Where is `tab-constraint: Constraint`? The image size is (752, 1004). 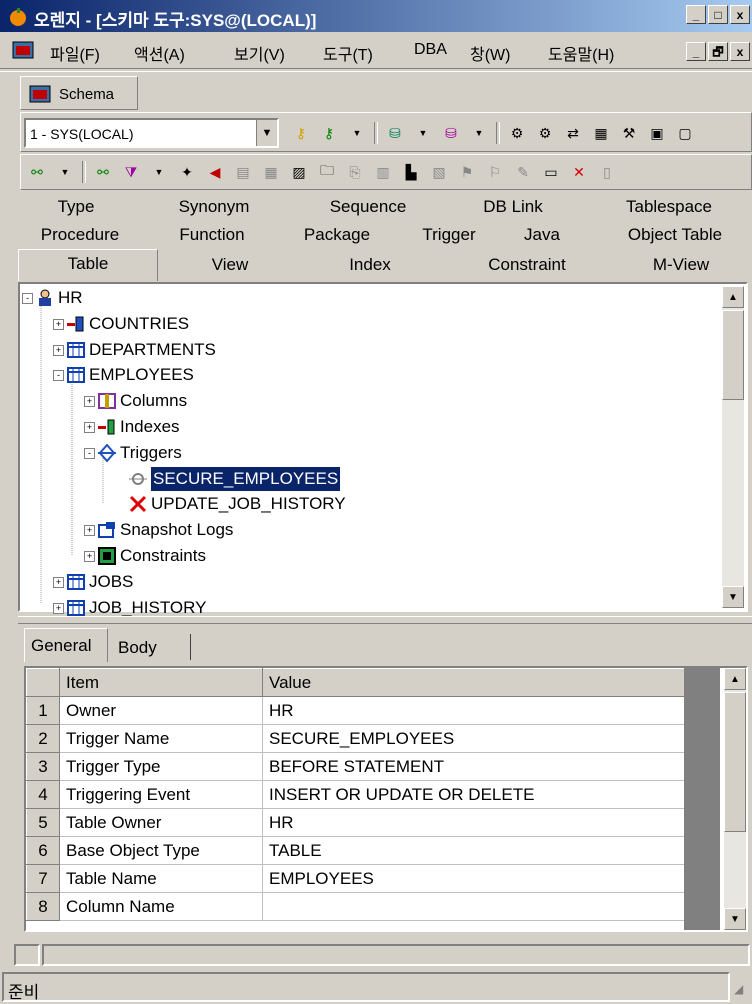
tab-constraint: Constraint is located at coordinates (527, 265).